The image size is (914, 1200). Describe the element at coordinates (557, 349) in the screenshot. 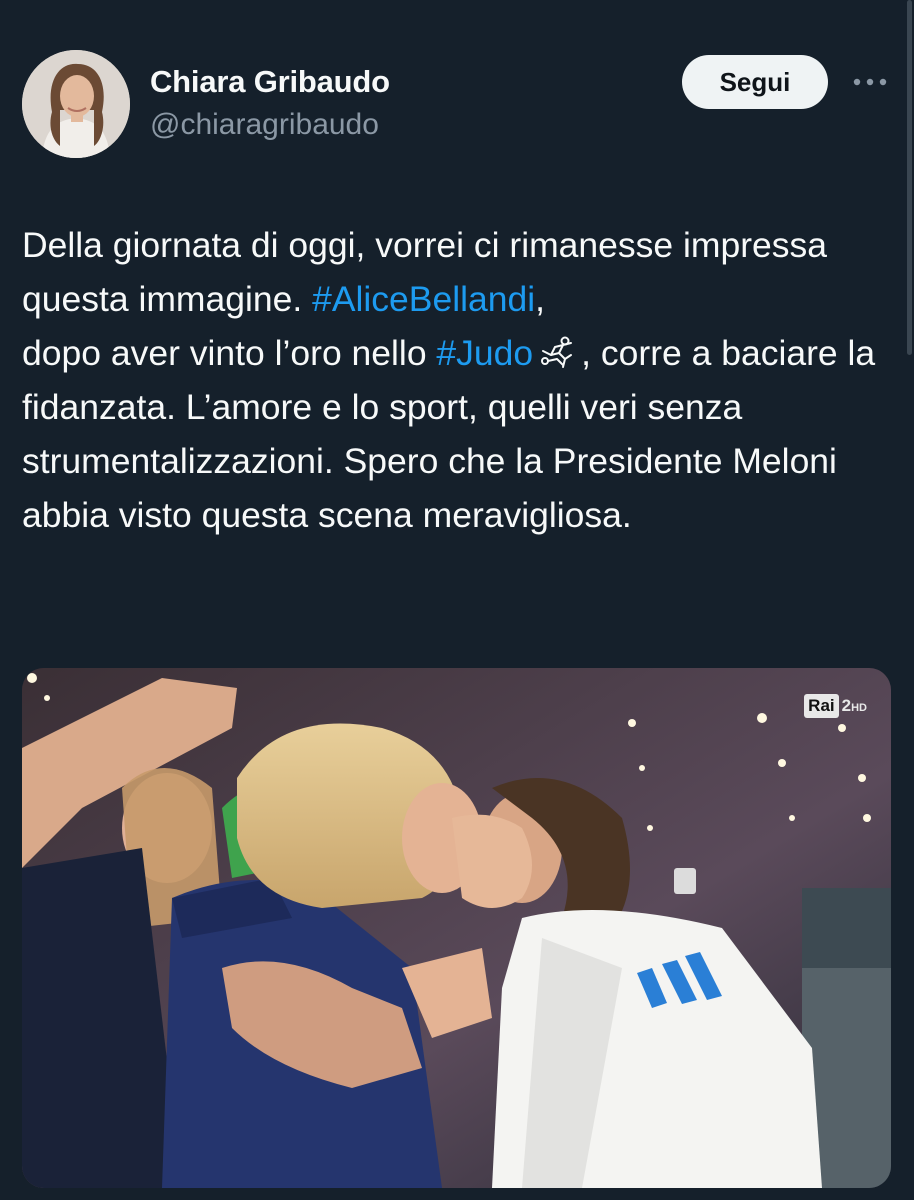

I see `judo-emoji-icon` at that location.